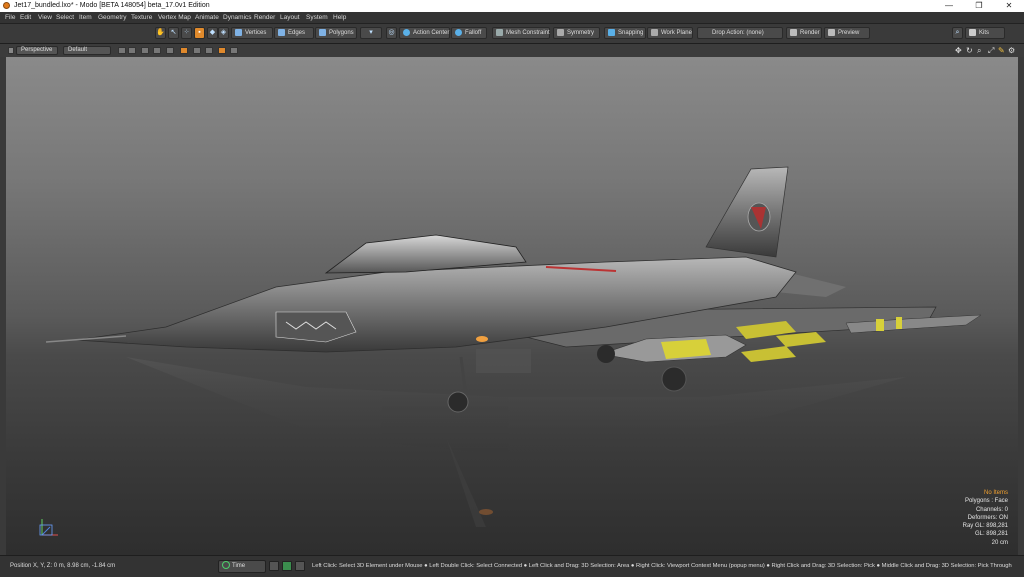 The height and width of the screenshot is (577, 1024). I want to click on preview-icon, so click(831, 32).